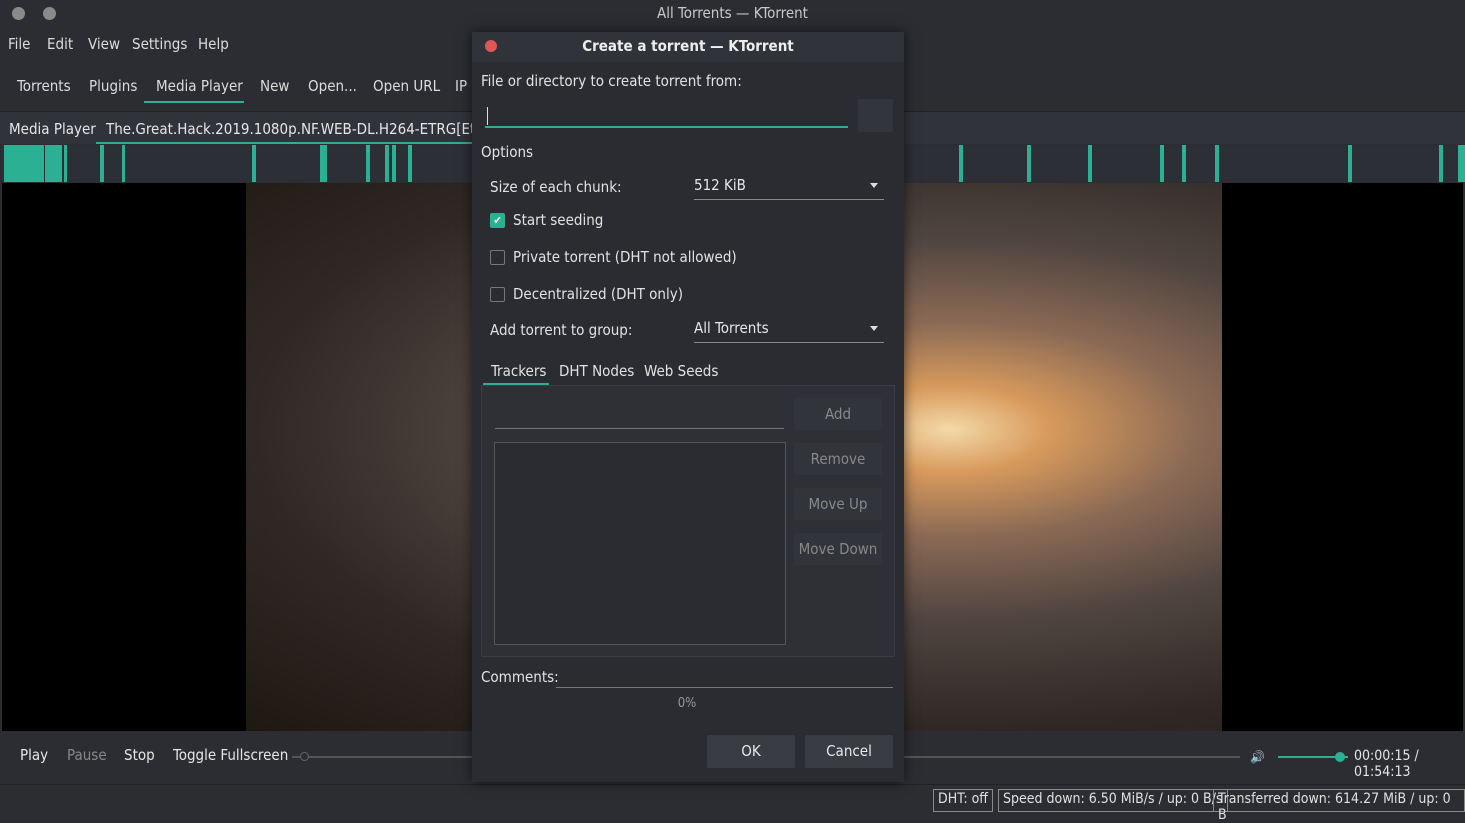  I want to click on time-display: 00:00:15 / 01:54:13, so click(1386, 764).